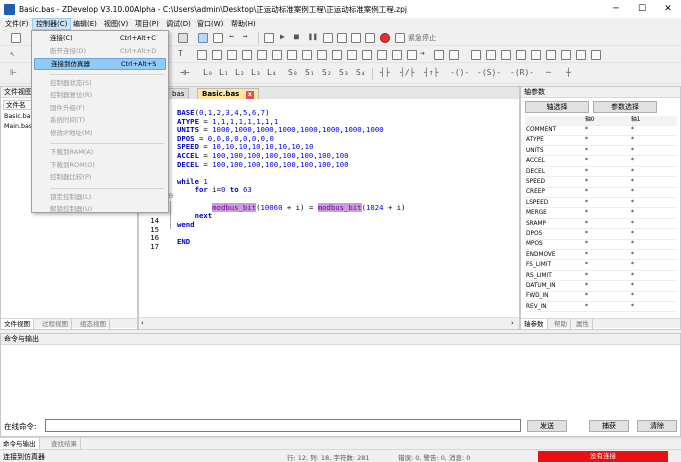 This screenshot has height=462, width=681. I want to click on contact-nc-icon: ┤/├, so click(407, 72).